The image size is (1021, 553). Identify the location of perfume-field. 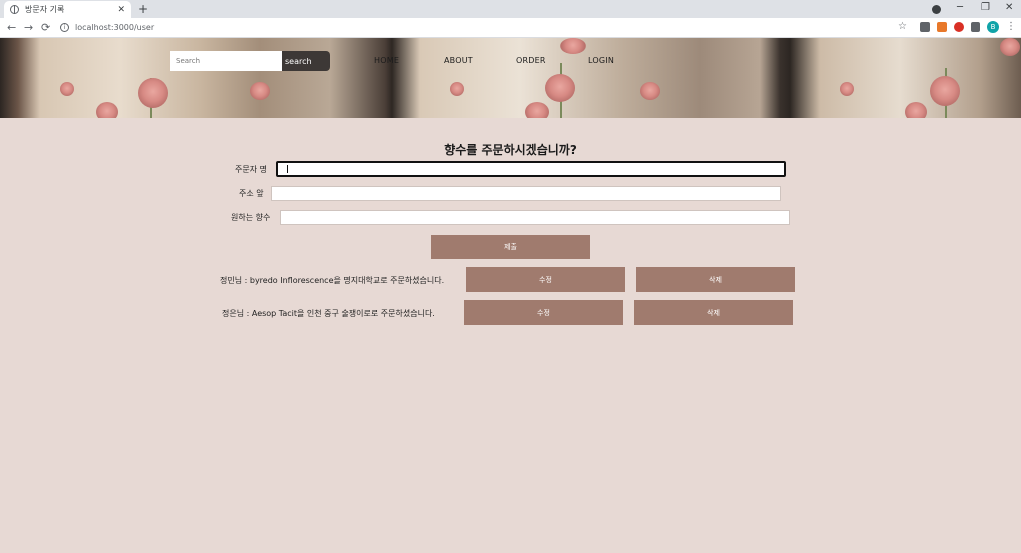
(535, 217).